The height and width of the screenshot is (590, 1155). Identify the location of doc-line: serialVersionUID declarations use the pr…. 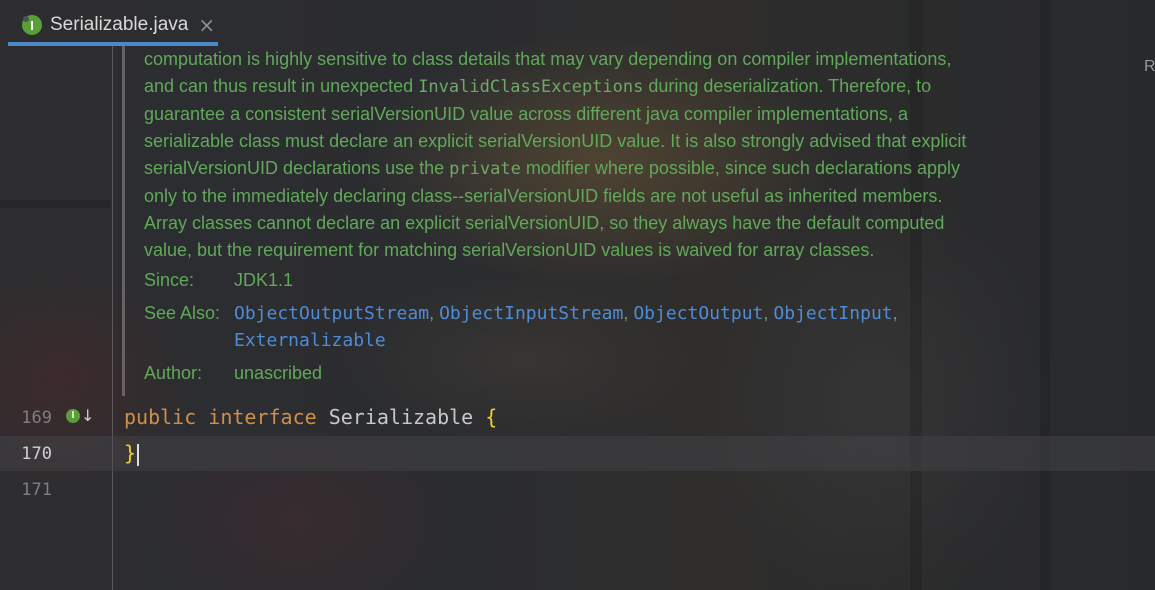
(552, 168).